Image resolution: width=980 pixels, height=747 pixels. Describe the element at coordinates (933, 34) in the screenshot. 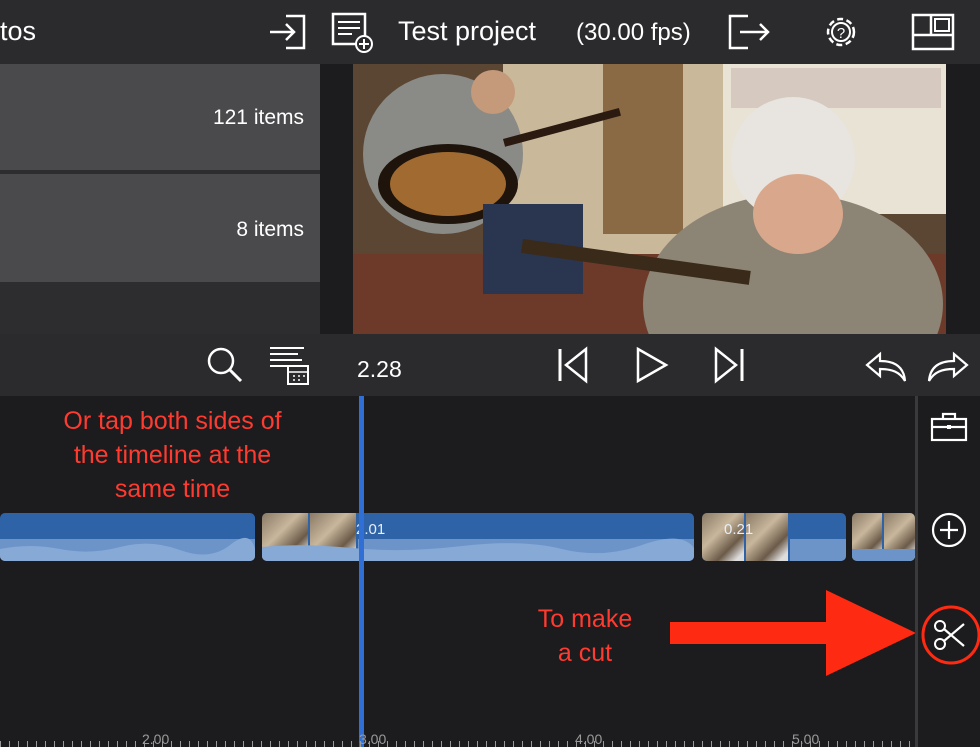

I see `layout-icon` at that location.